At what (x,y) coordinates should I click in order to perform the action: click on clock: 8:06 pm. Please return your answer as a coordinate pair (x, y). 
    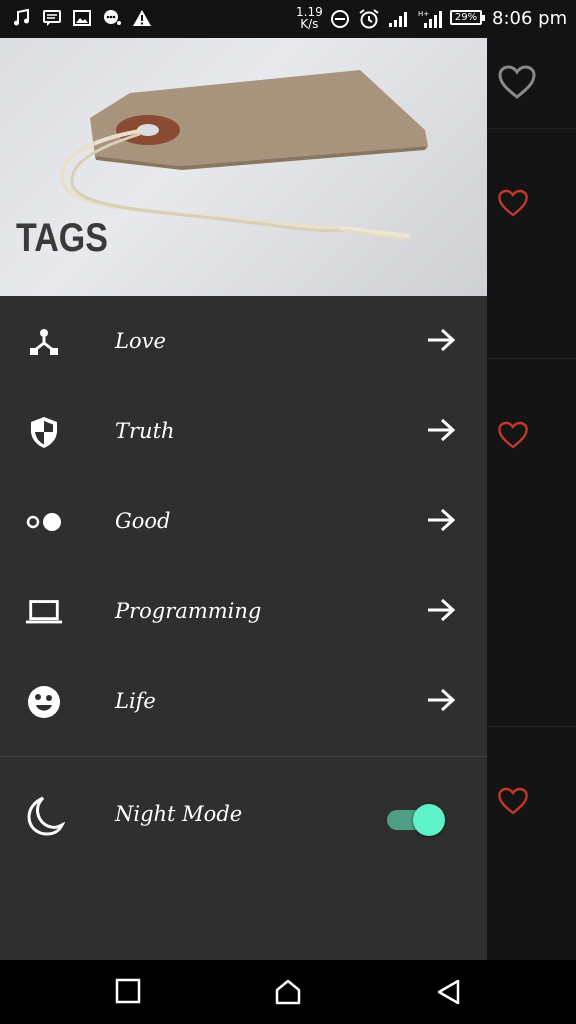
    Looking at the image, I should click on (530, 18).